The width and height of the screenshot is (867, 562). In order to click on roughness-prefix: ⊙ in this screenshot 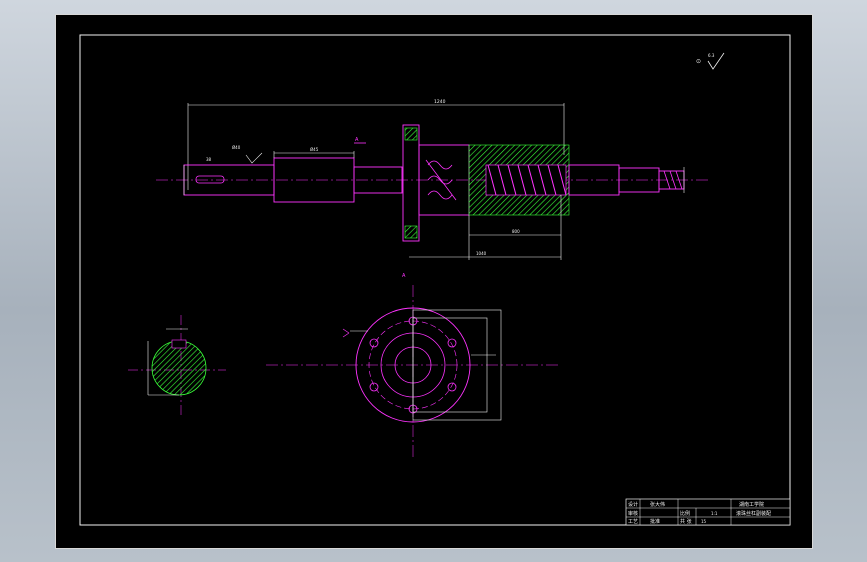, I will do `click(698, 61)`.